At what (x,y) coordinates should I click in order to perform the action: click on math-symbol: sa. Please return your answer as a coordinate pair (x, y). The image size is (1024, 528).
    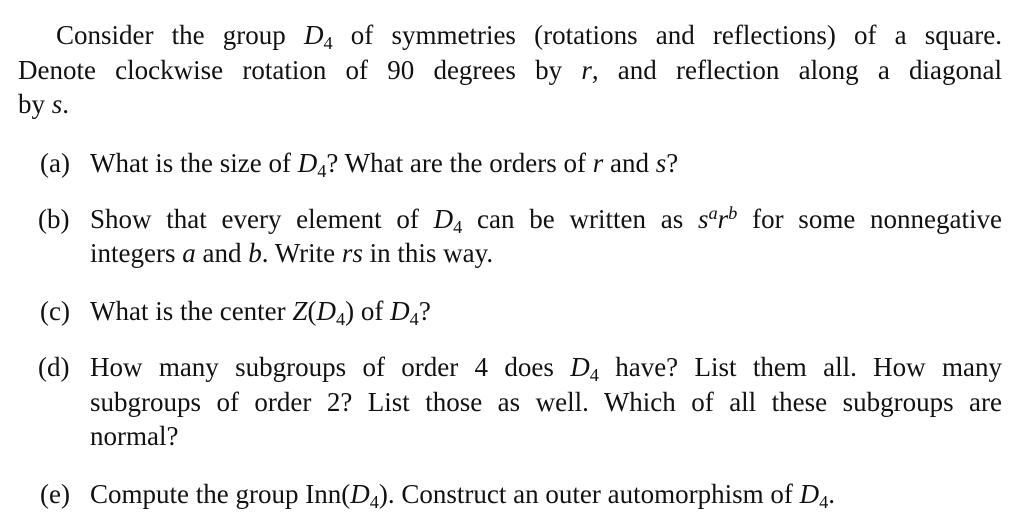
    Looking at the image, I should click on (708, 219).